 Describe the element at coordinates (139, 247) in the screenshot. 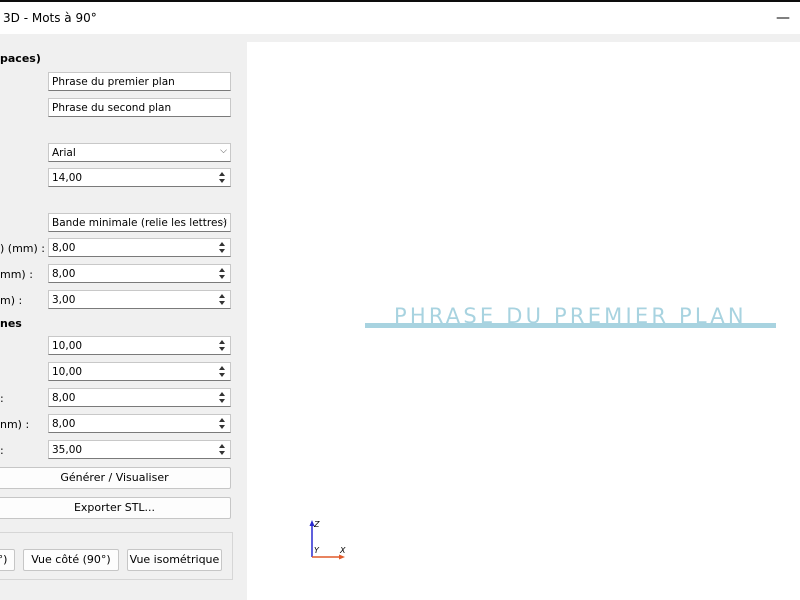

I see `base-1-spinbox: 8,00` at that location.